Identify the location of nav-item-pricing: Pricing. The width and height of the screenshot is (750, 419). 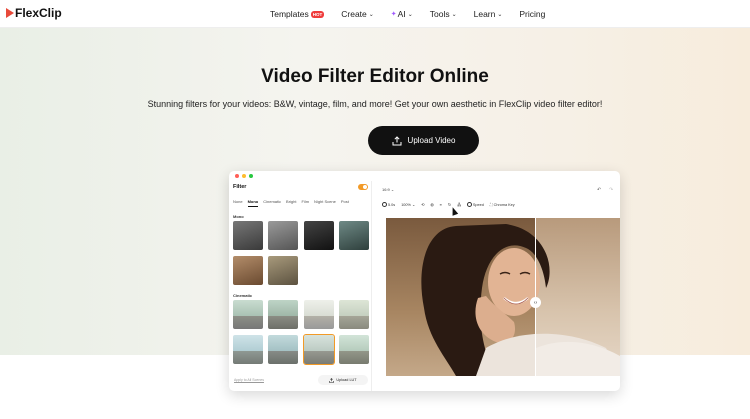
(532, 14).